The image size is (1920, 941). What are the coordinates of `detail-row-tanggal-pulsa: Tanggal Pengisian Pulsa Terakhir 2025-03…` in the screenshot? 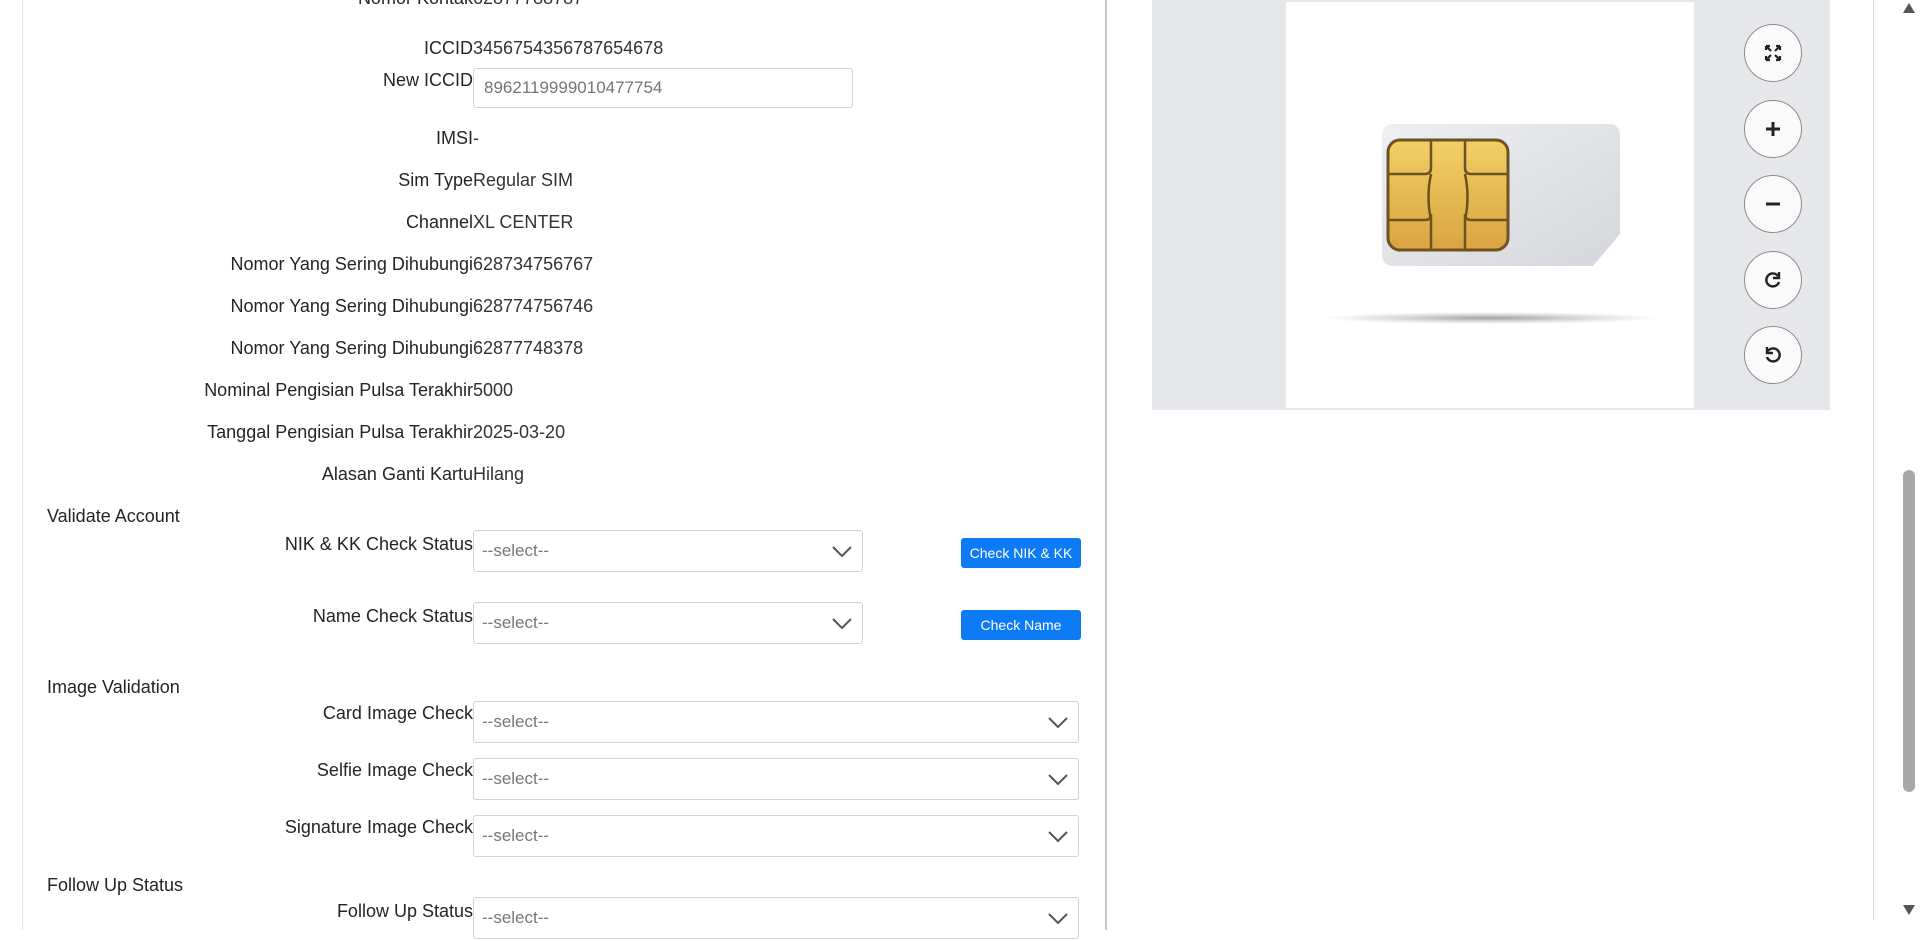 It's located at (564, 432).